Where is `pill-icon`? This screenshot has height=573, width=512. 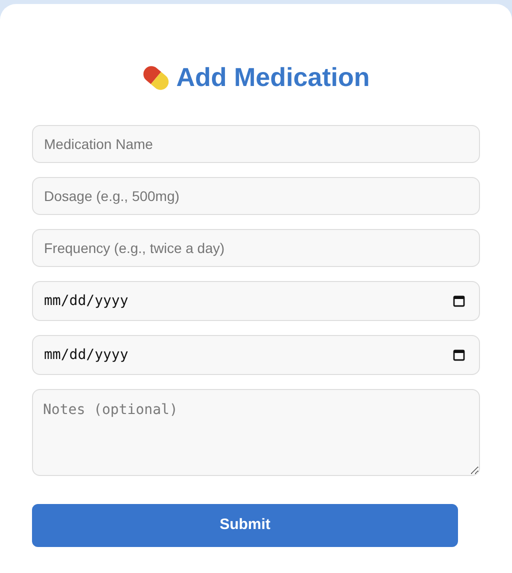
pill-icon is located at coordinates (156, 78).